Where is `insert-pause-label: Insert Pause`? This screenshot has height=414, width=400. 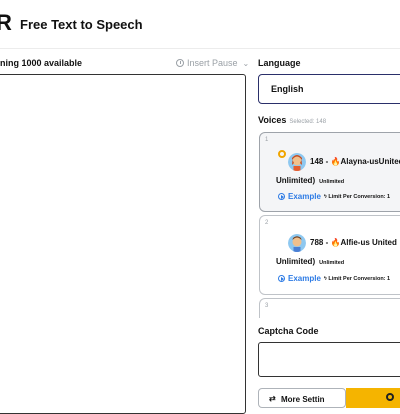 insert-pause-label: Insert Pause is located at coordinates (212, 63).